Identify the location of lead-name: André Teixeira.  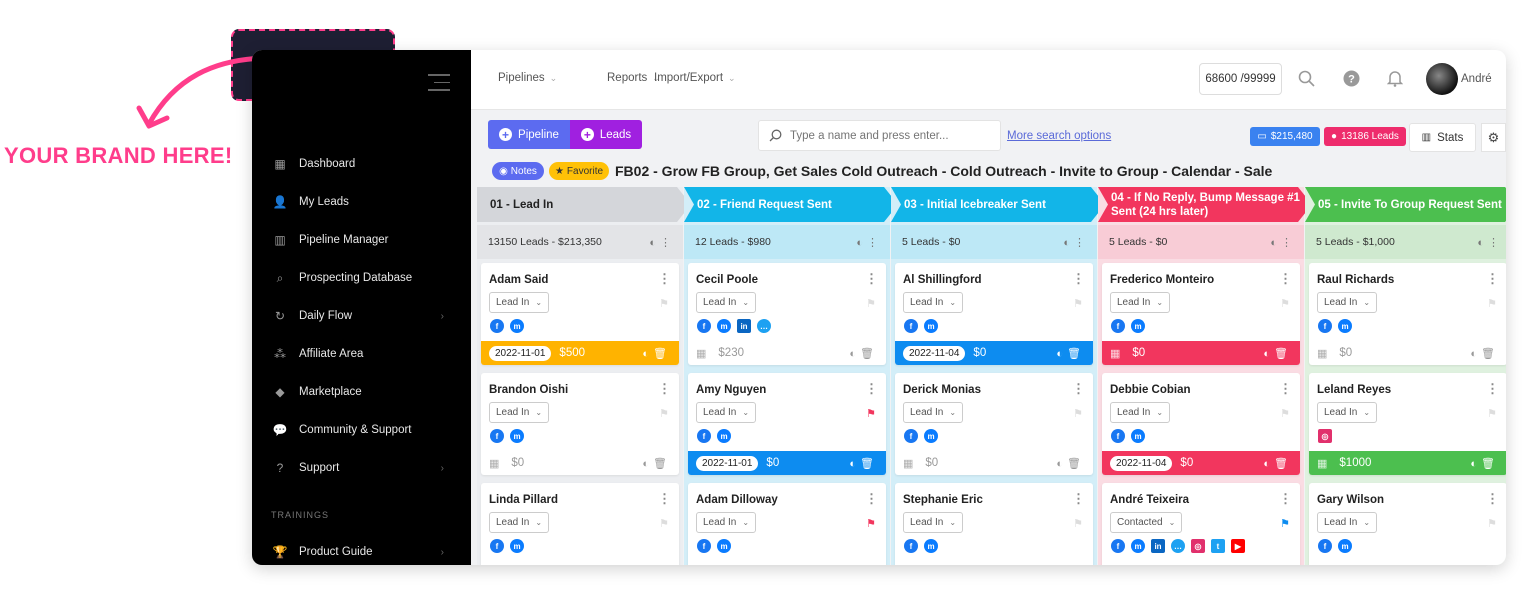
(1149, 500).